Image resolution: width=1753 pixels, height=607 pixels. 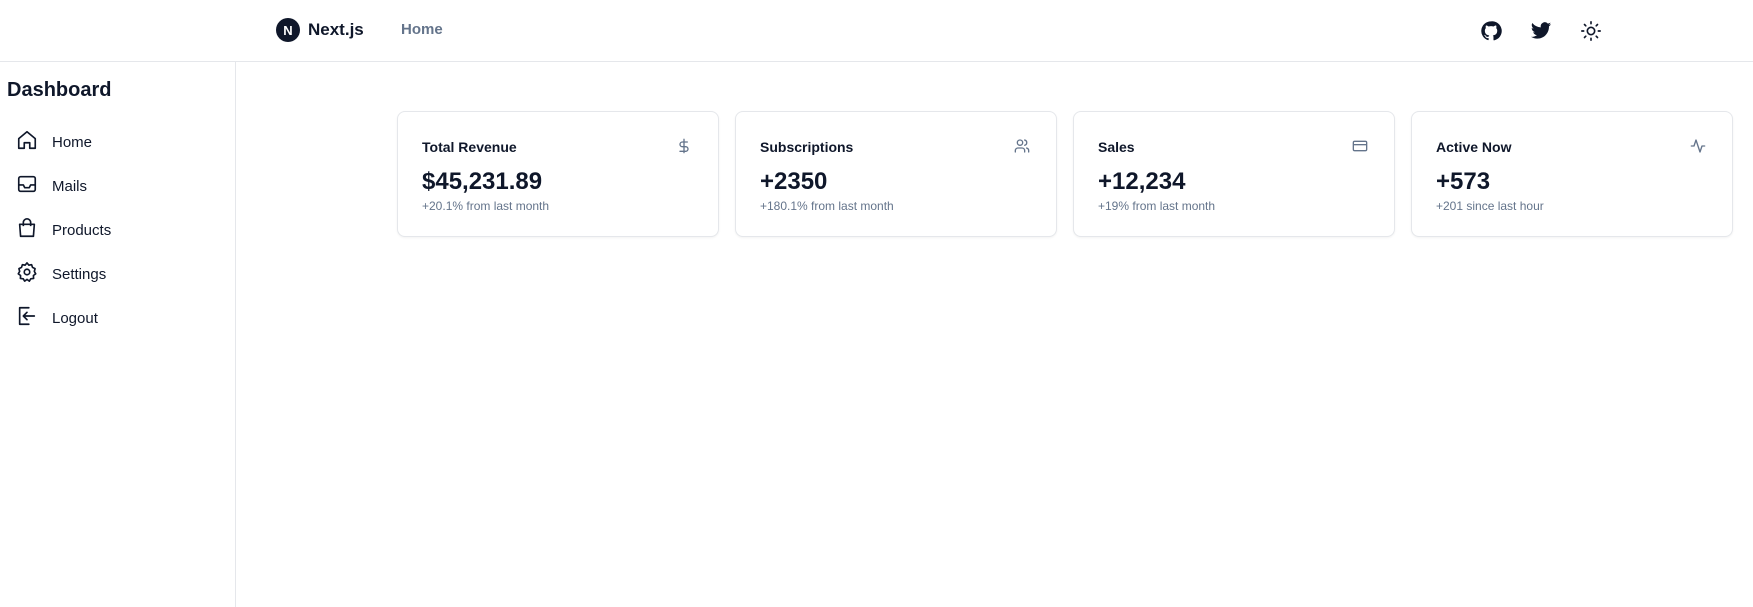 What do you see at coordinates (27, 186) in the screenshot?
I see `inbox-icon` at bounding box center [27, 186].